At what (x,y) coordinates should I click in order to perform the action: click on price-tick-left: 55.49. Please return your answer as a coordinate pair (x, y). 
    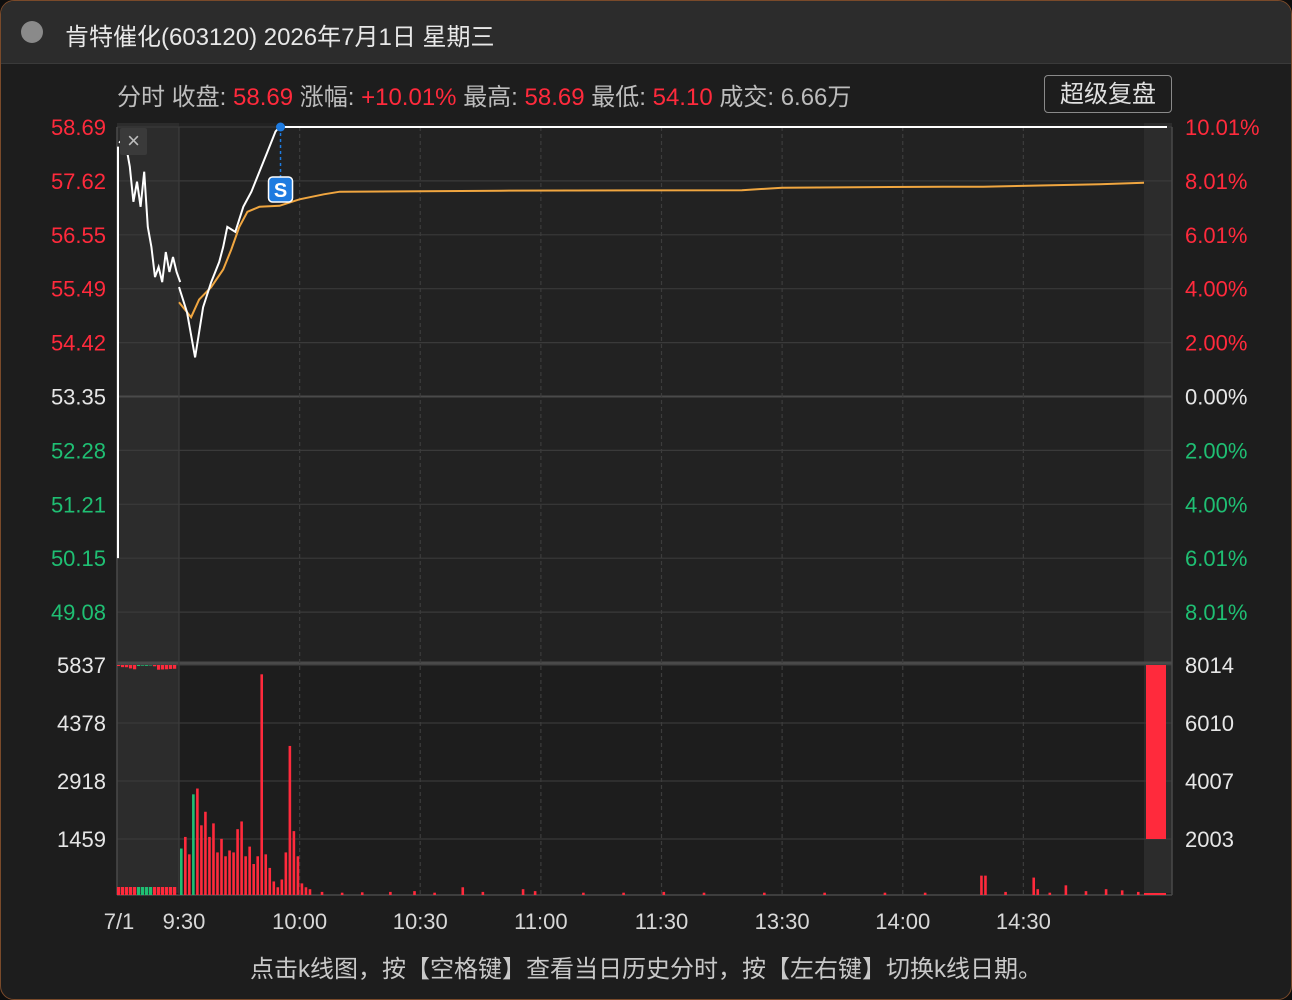
    Looking at the image, I should click on (78, 289).